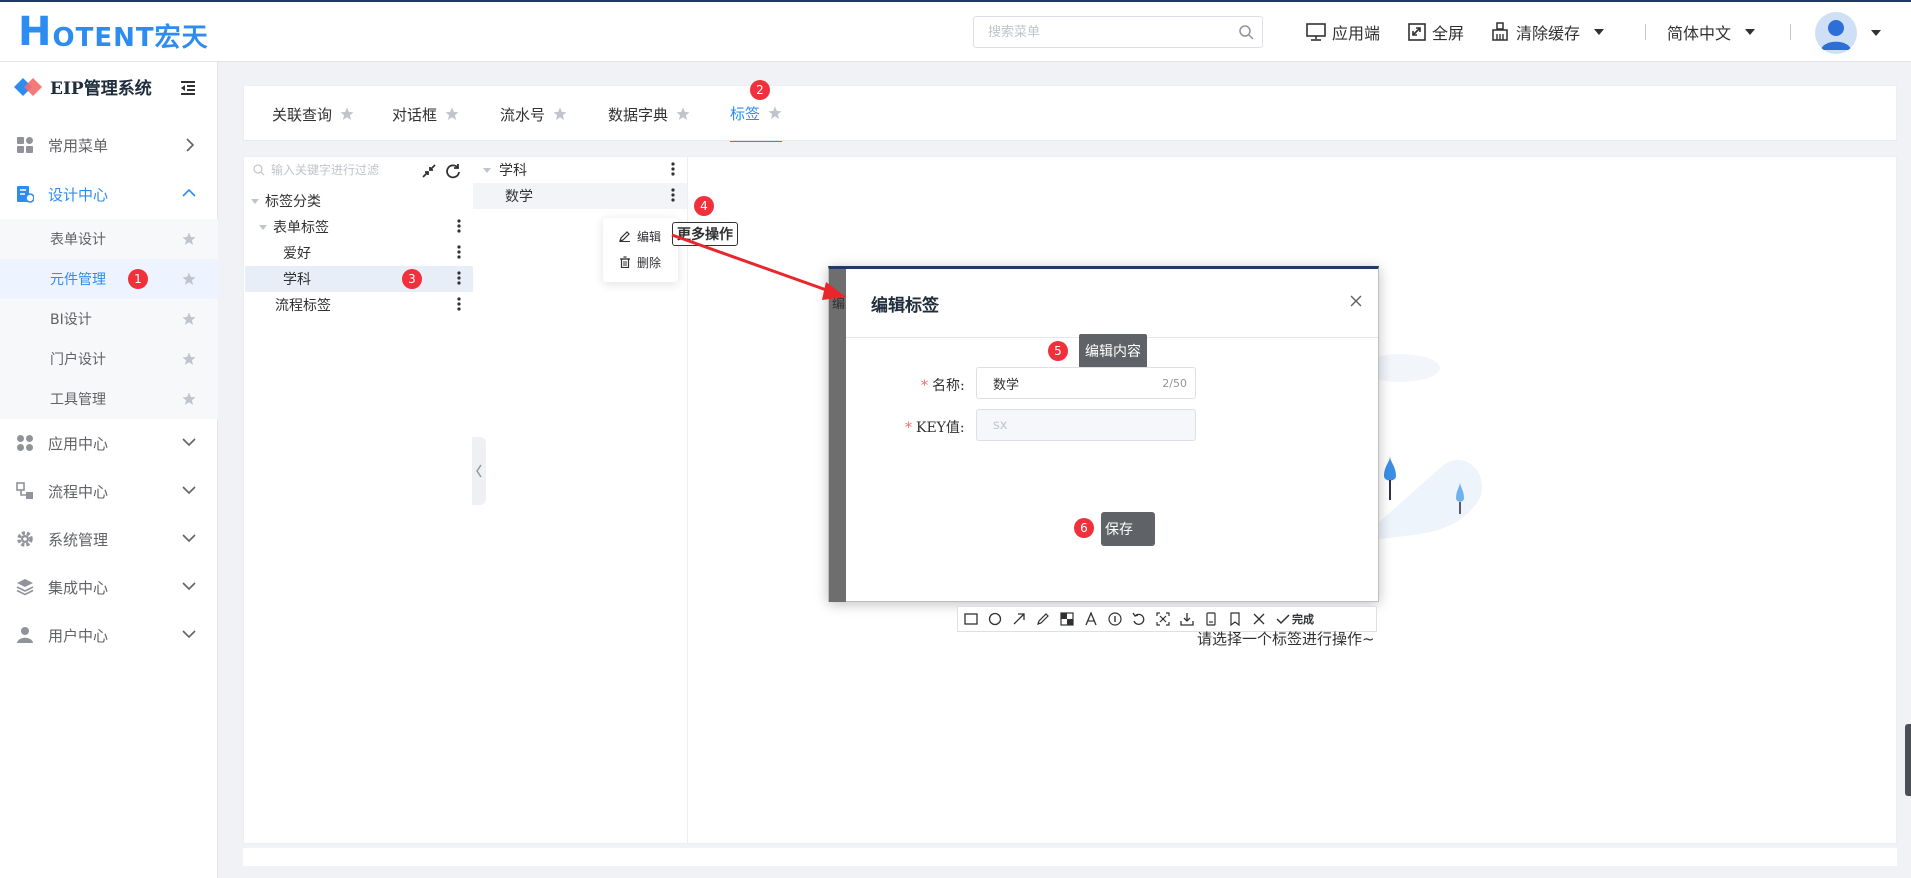 The height and width of the screenshot is (878, 1911). Describe the element at coordinates (943, 386) in the screenshot. I see `name-field-label: * 名称:` at that location.